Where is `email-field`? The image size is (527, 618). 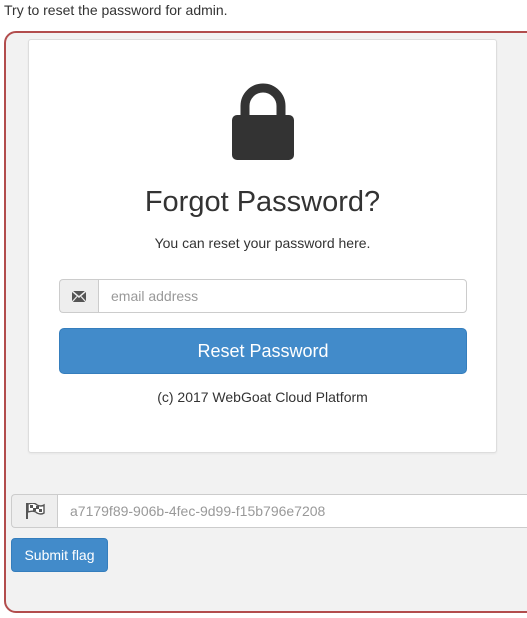
email-field is located at coordinates (282, 296).